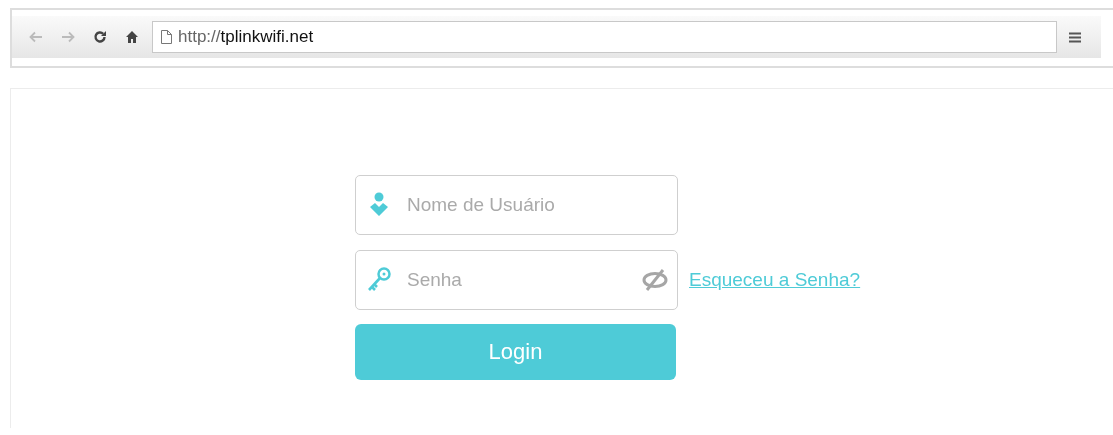 This screenshot has width=1113, height=435. I want to click on username-field: Nome de Usuário, so click(516, 205).